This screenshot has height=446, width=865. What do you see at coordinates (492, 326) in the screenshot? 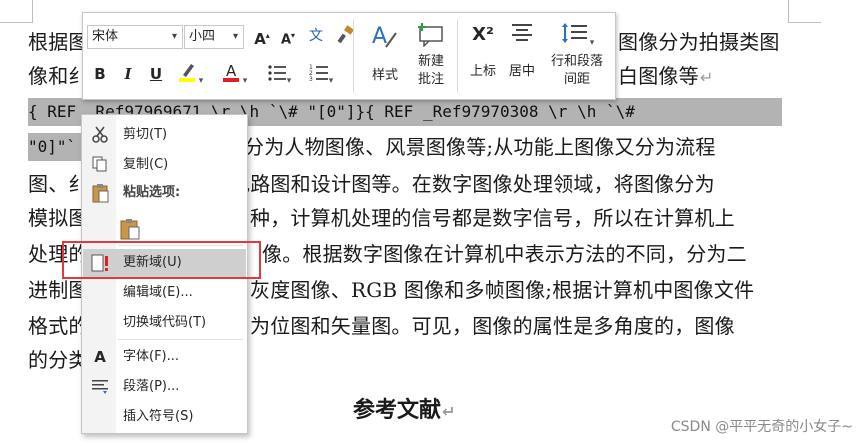
I see `doc-line-8-rest: 为位图和矢量图。可见，图像的属性是多角度的，图像` at bounding box center [492, 326].